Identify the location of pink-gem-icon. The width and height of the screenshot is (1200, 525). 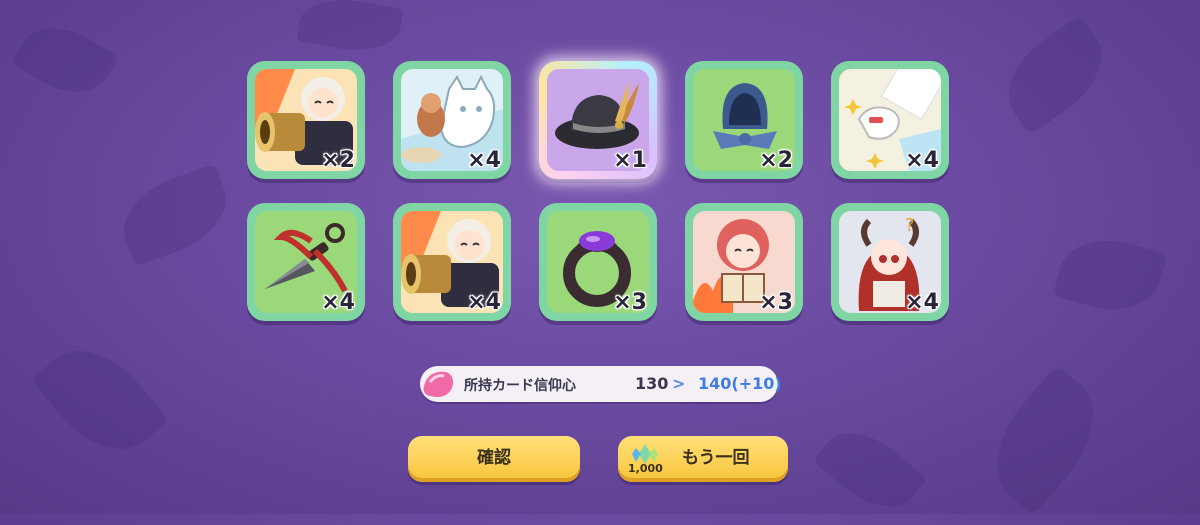
(438, 384).